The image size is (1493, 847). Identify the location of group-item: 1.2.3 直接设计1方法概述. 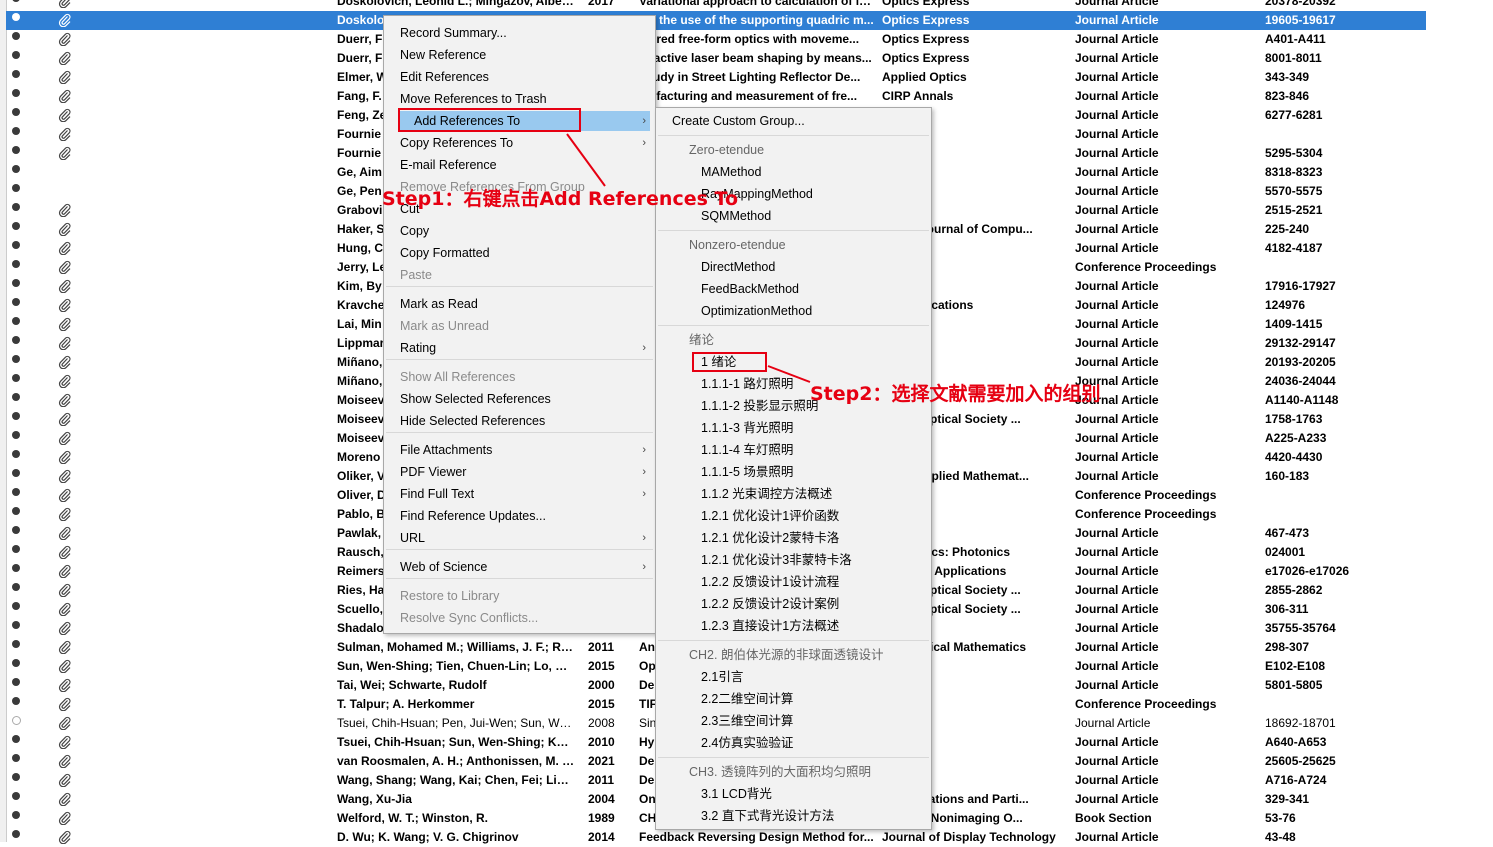
(811, 626).